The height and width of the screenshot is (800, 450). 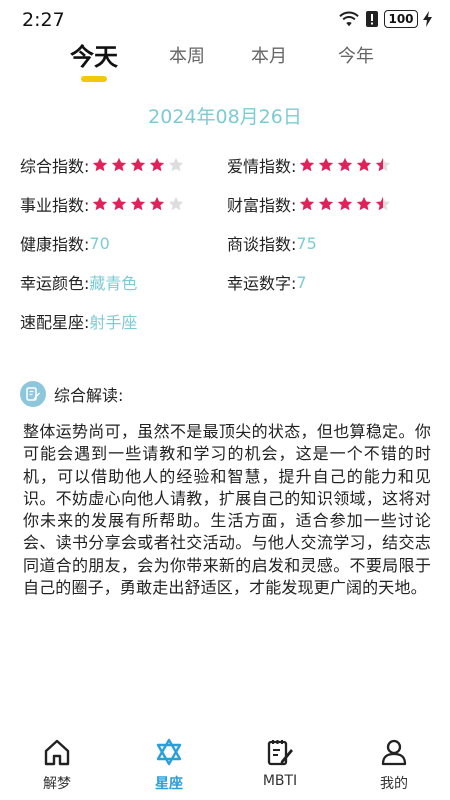 What do you see at coordinates (225, 20) in the screenshot?
I see `status-bar: 2:27 100` at bounding box center [225, 20].